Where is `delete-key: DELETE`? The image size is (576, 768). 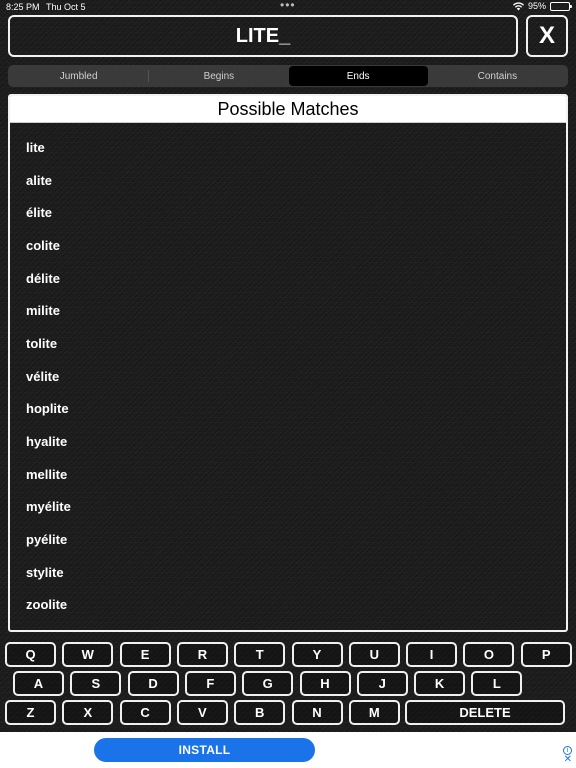 delete-key: DELETE is located at coordinates (485, 712).